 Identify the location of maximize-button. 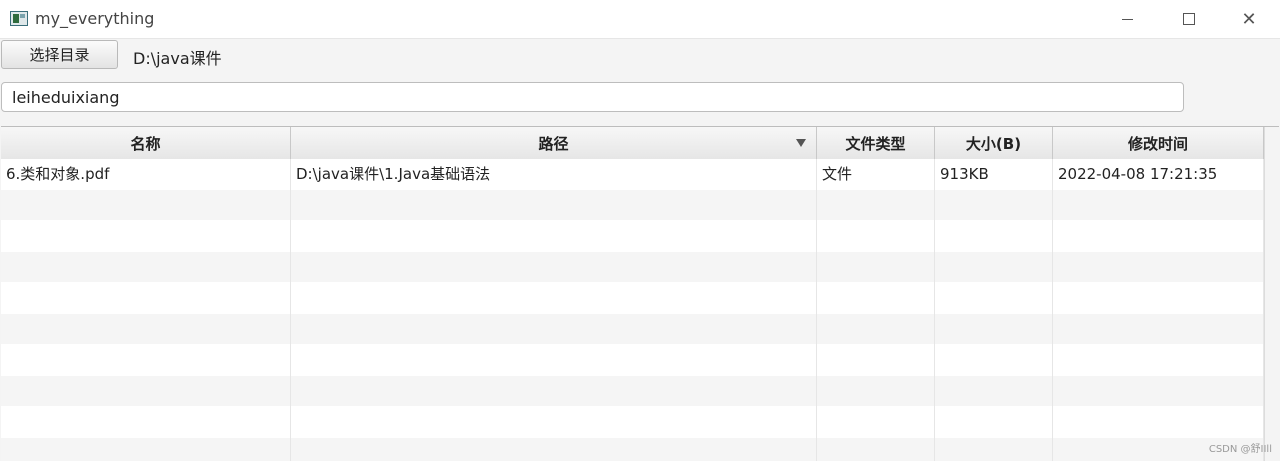
(1189, 19).